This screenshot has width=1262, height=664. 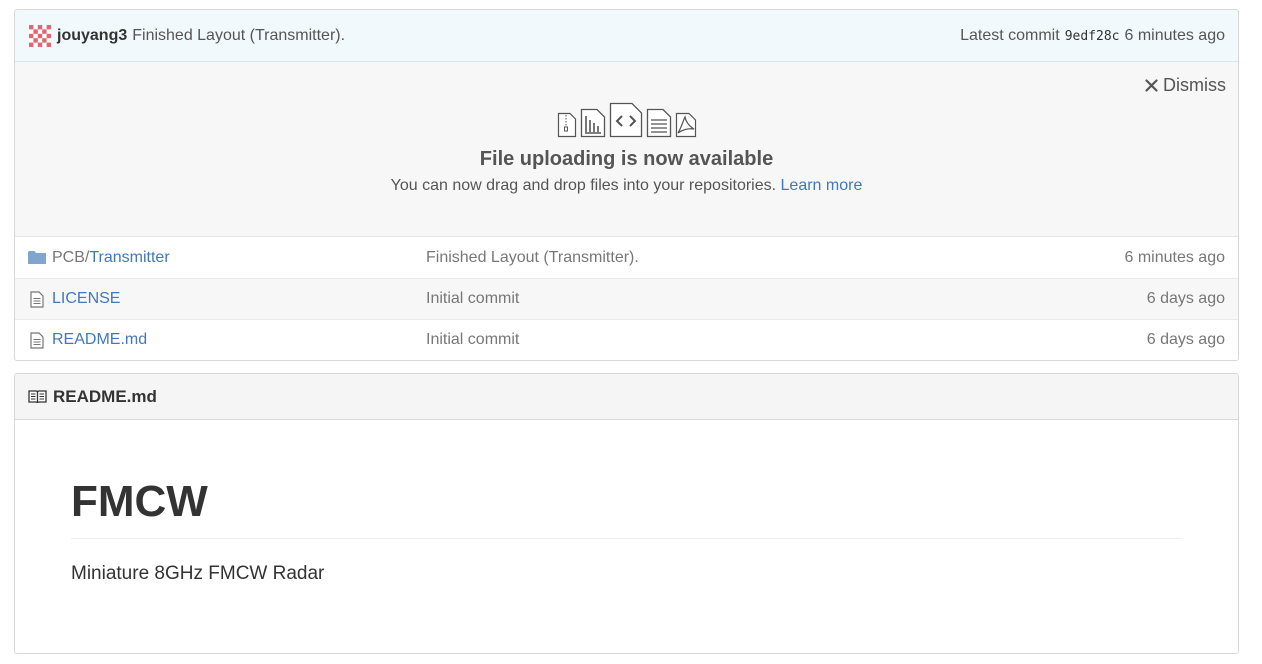 I want to click on table-row: README.md Initial commit 6 days ago, so click(x=626, y=339).